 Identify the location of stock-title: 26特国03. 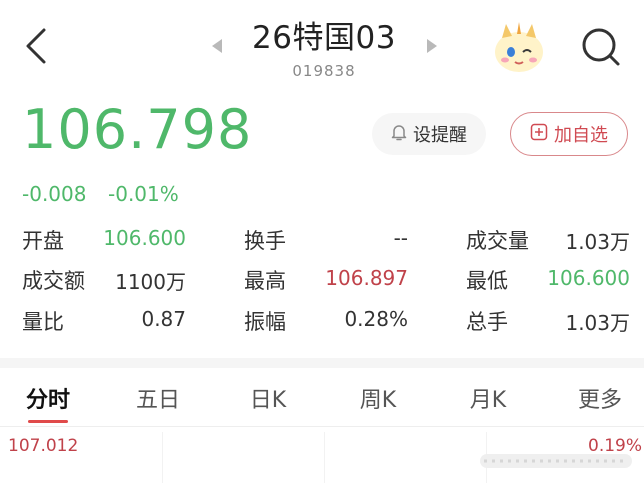
(324, 38).